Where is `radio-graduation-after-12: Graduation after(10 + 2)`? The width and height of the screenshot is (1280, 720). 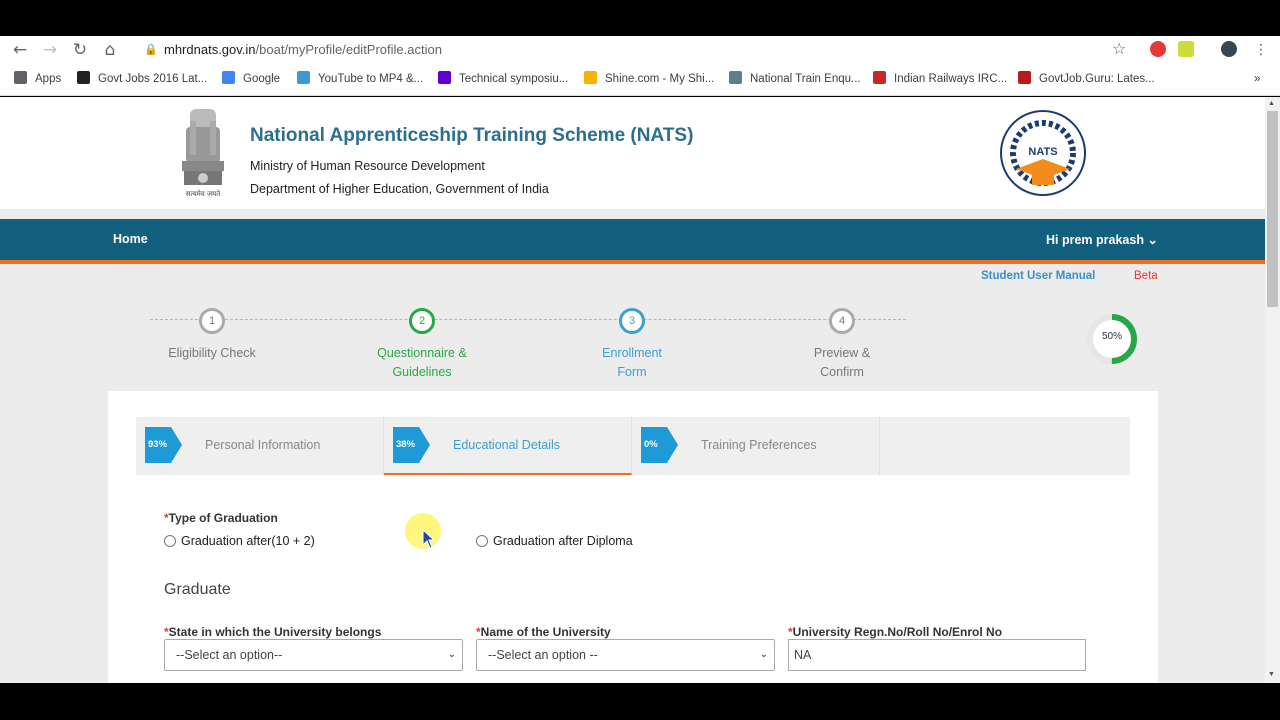
radio-graduation-after-12: Graduation after(10 + 2) is located at coordinates (239, 541).